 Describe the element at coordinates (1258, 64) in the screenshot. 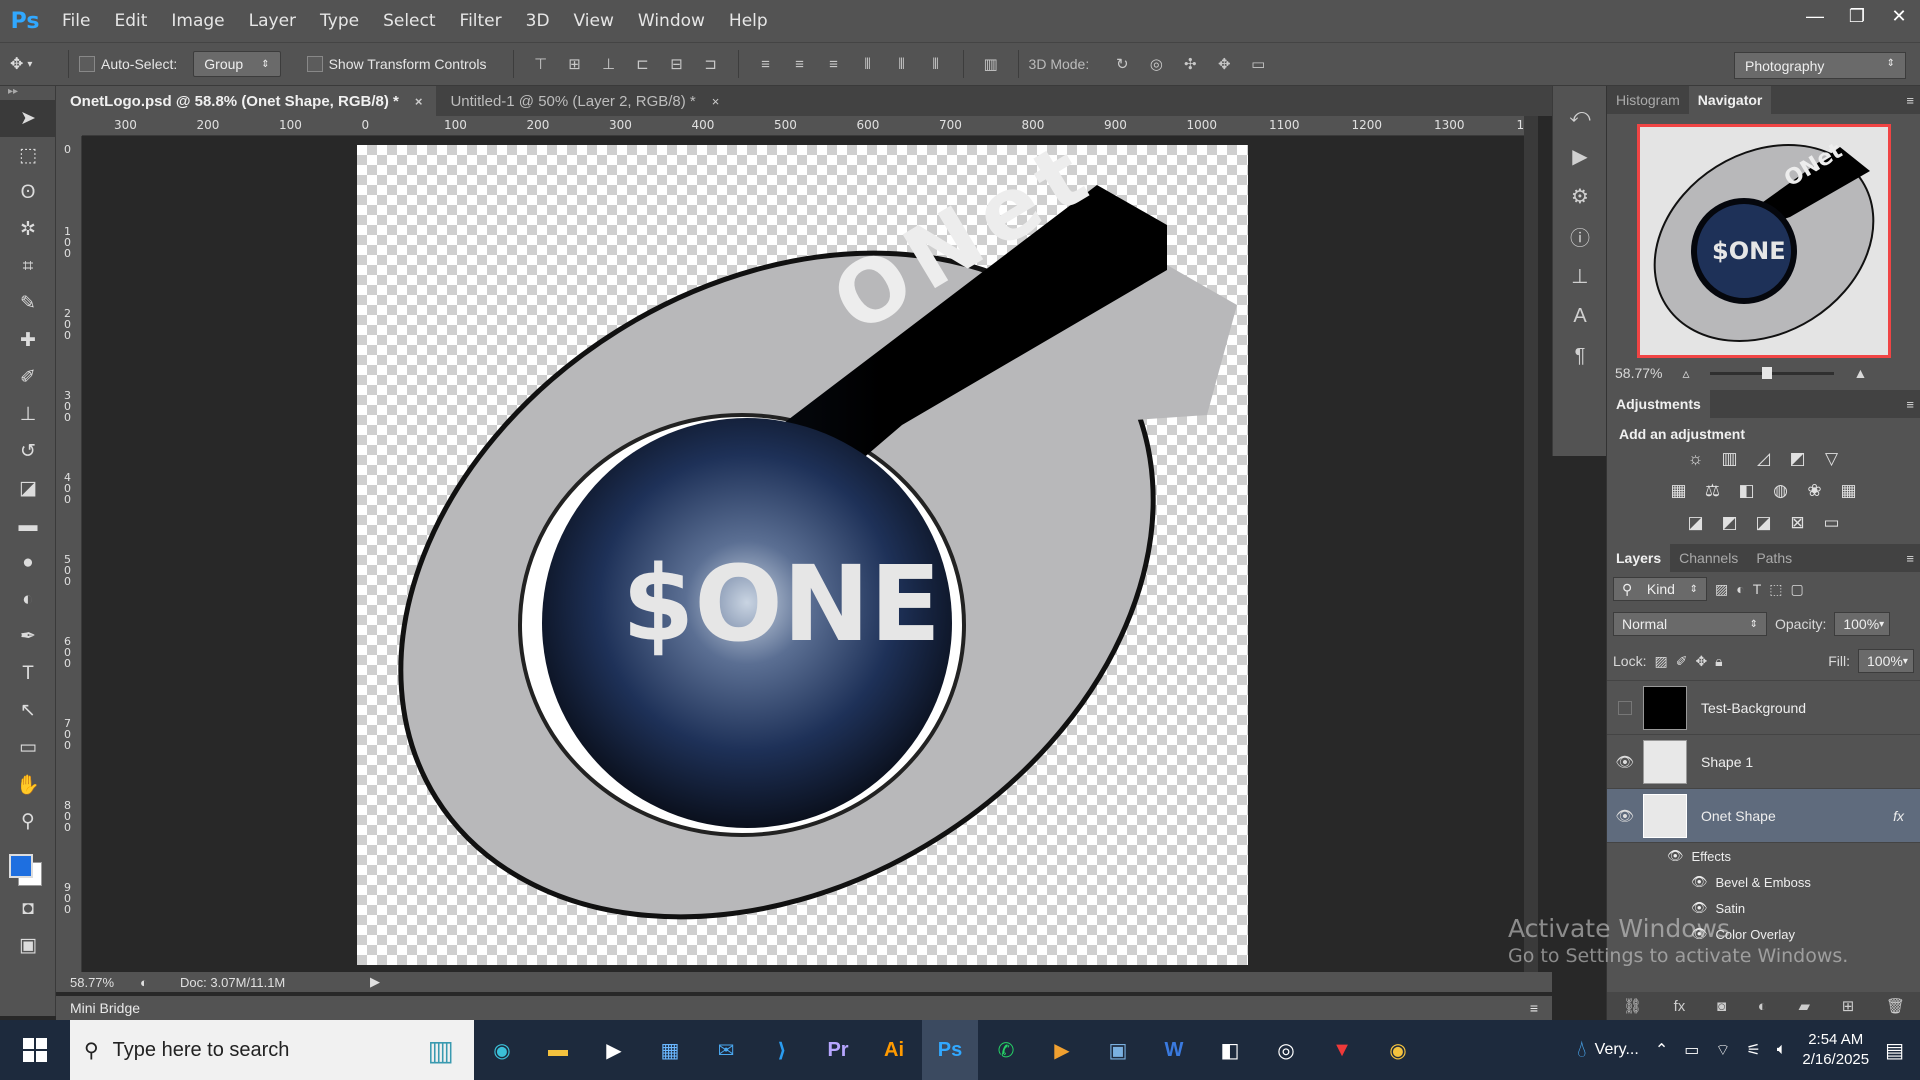

I see `scale-3d-icon: ▭` at that location.